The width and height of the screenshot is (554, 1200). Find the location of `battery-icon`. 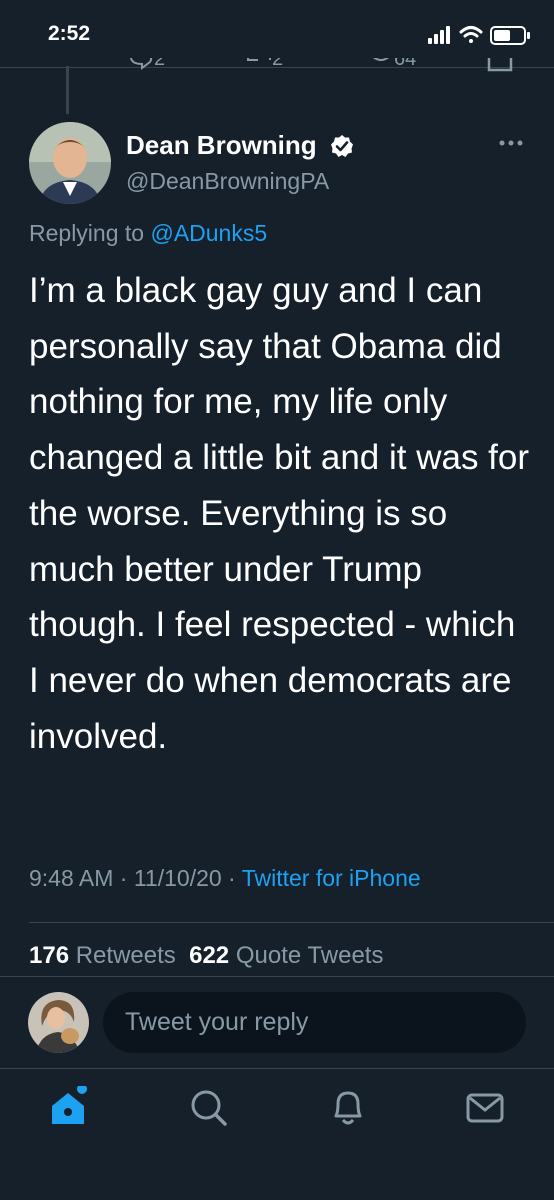

battery-icon is located at coordinates (510, 35).